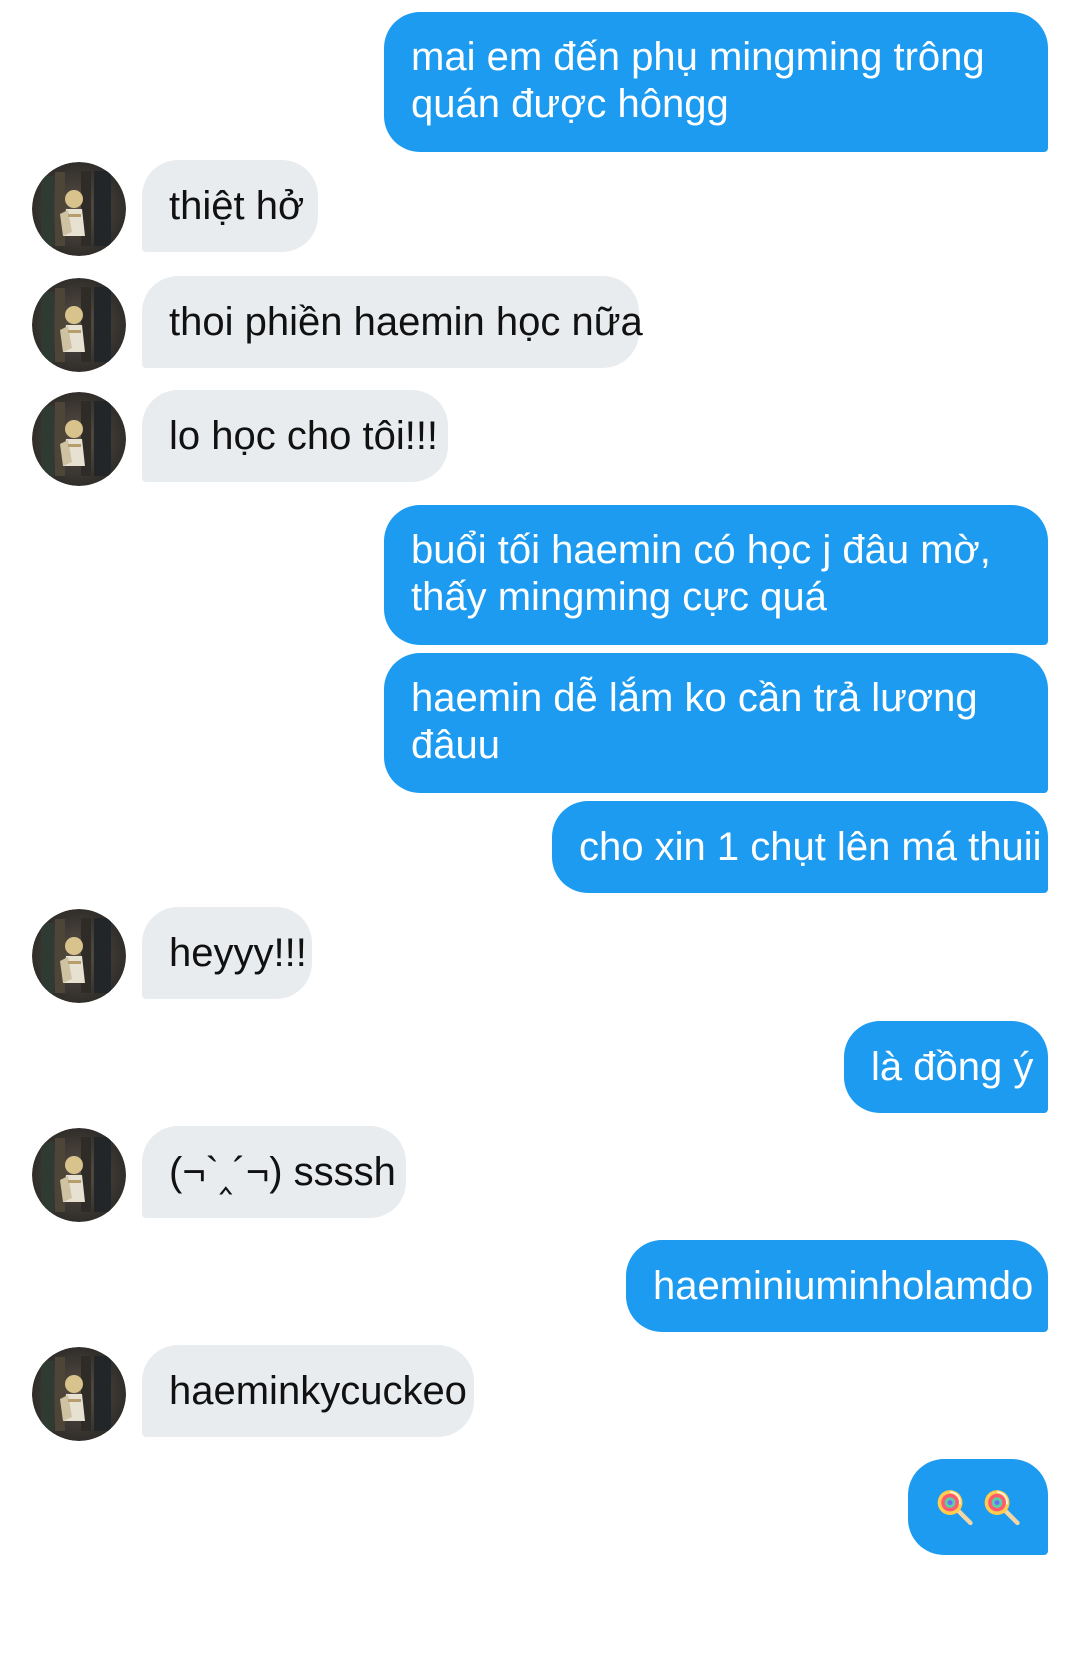 This screenshot has width=1080, height=1656. What do you see at coordinates (282, 1172) in the screenshot?
I see `message-text: (¬`‸´¬) ssssh` at bounding box center [282, 1172].